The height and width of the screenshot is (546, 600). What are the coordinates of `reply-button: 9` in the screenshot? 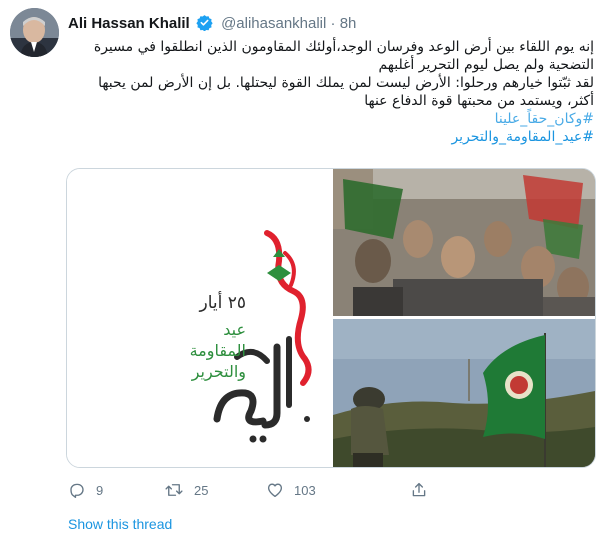 It's located at (85, 490).